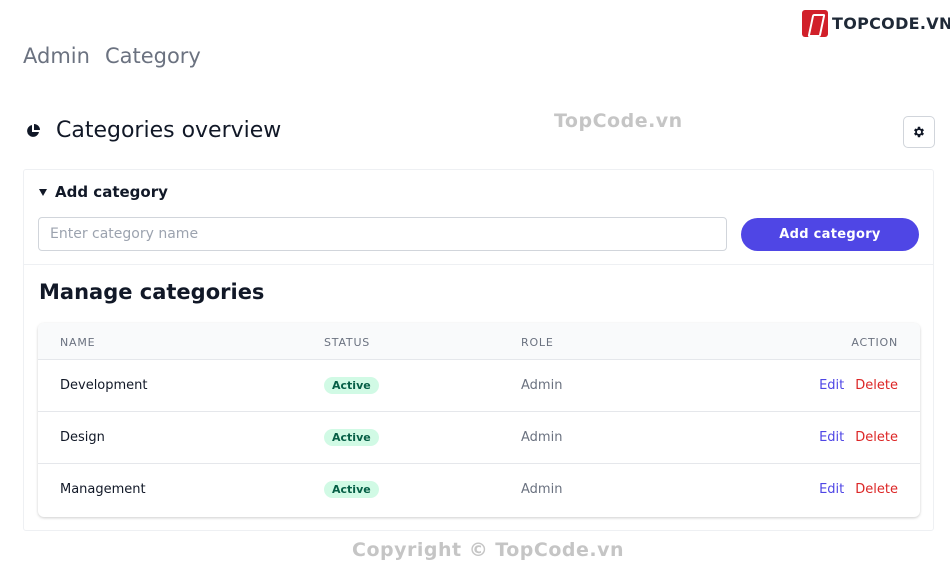  What do you see at coordinates (104, 385) in the screenshot?
I see `category-name: Development` at bounding box center [104, 385].